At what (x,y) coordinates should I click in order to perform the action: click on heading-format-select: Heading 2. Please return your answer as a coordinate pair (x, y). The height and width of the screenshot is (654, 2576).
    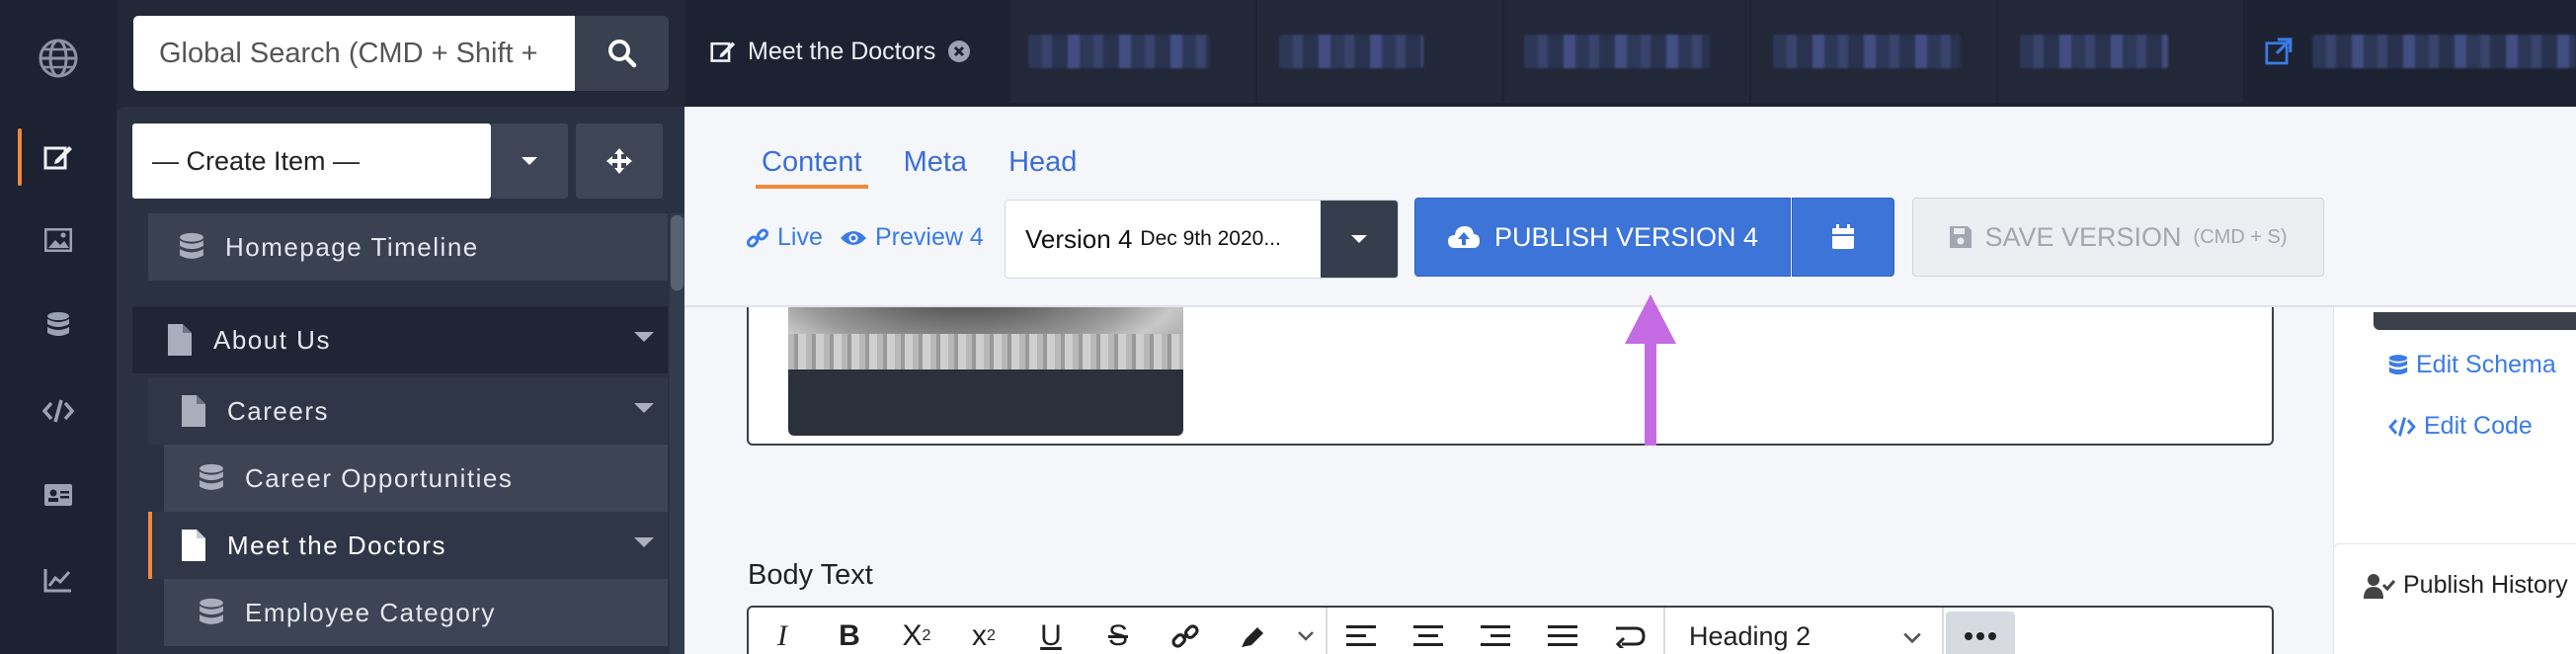
    Looking at the image, I should click on (1803, 631).